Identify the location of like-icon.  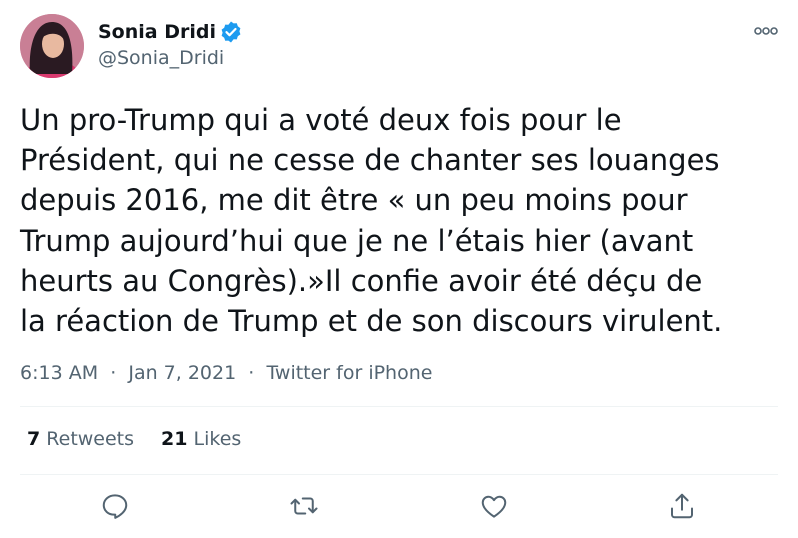
(494, 506).